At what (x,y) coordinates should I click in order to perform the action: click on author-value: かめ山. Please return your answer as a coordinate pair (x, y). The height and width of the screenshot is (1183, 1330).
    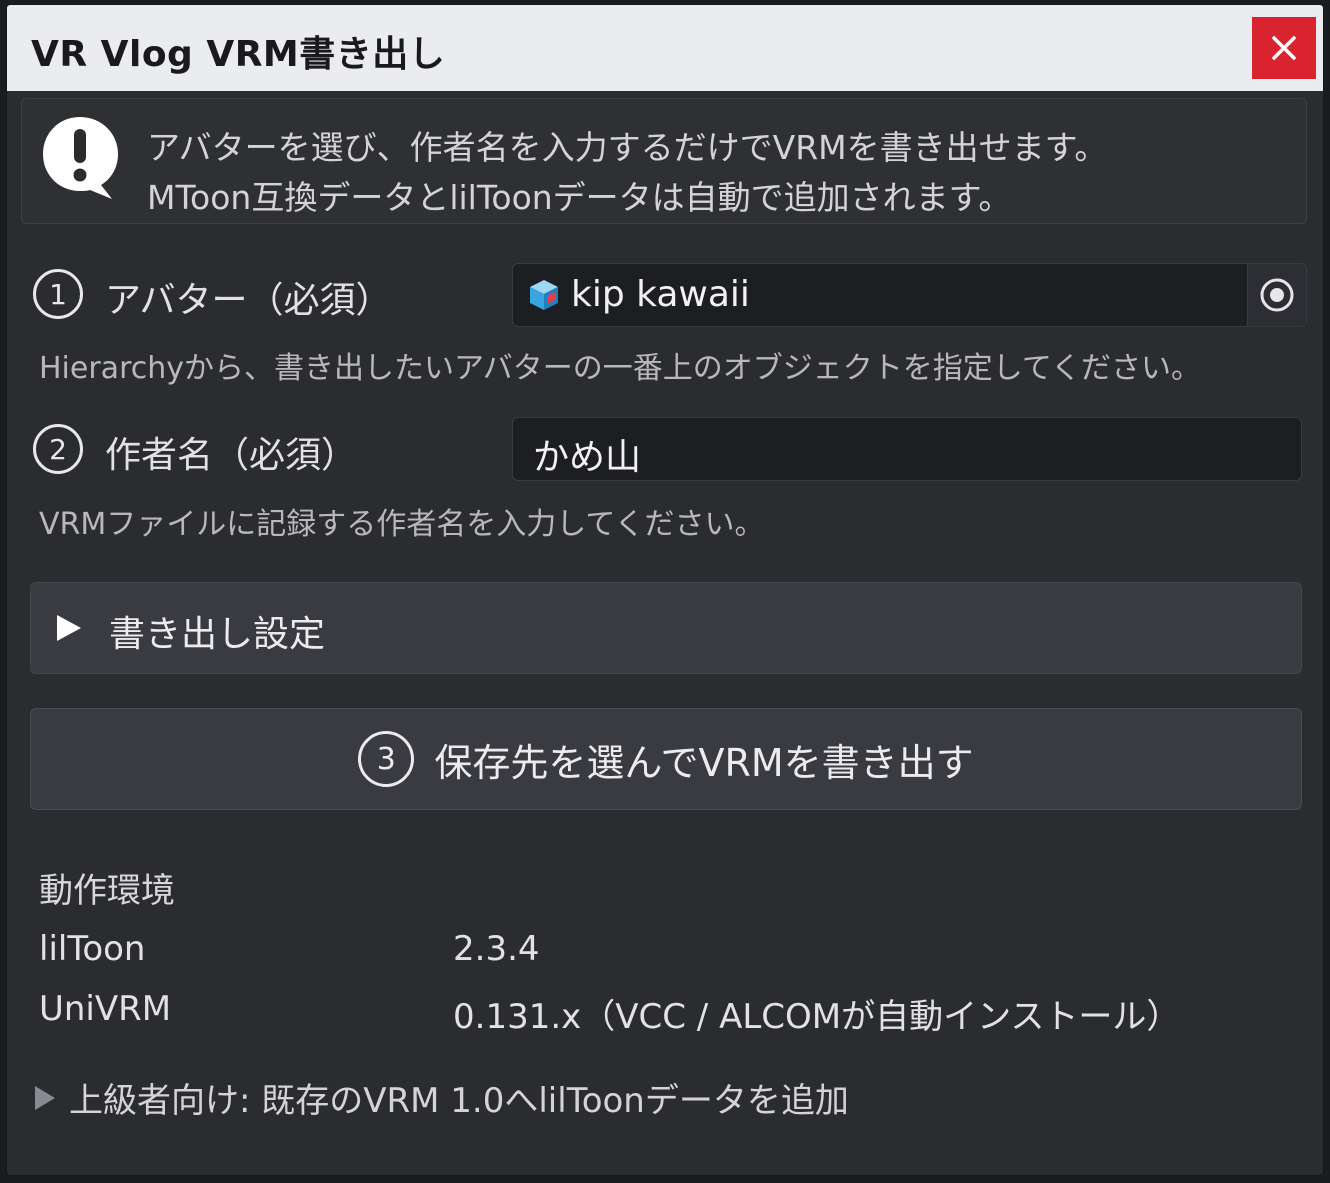
    Looking at the image, I should click on (587, 457).